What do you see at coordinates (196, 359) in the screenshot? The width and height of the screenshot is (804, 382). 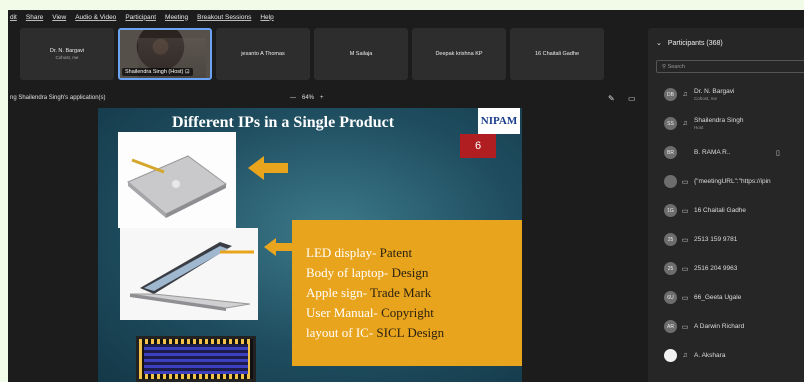 I see `ic-chip-image` at bounding box center [196, 359].